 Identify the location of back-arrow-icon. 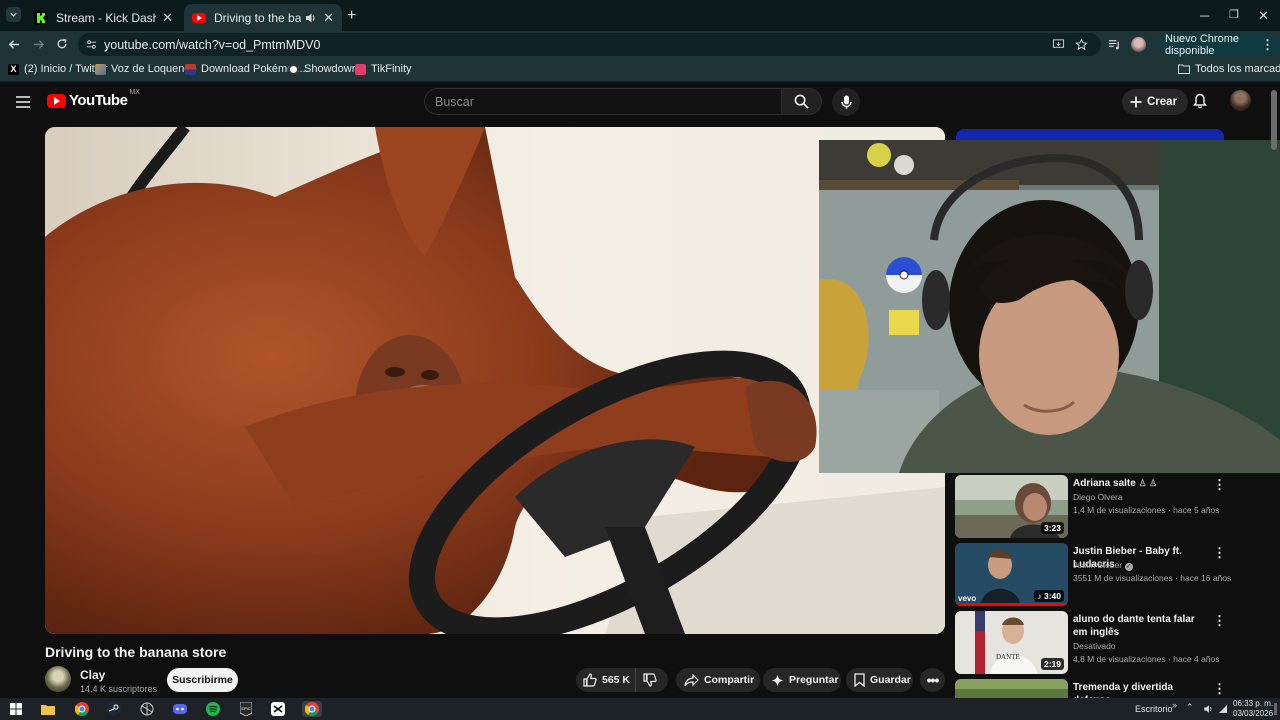
(14, 44).